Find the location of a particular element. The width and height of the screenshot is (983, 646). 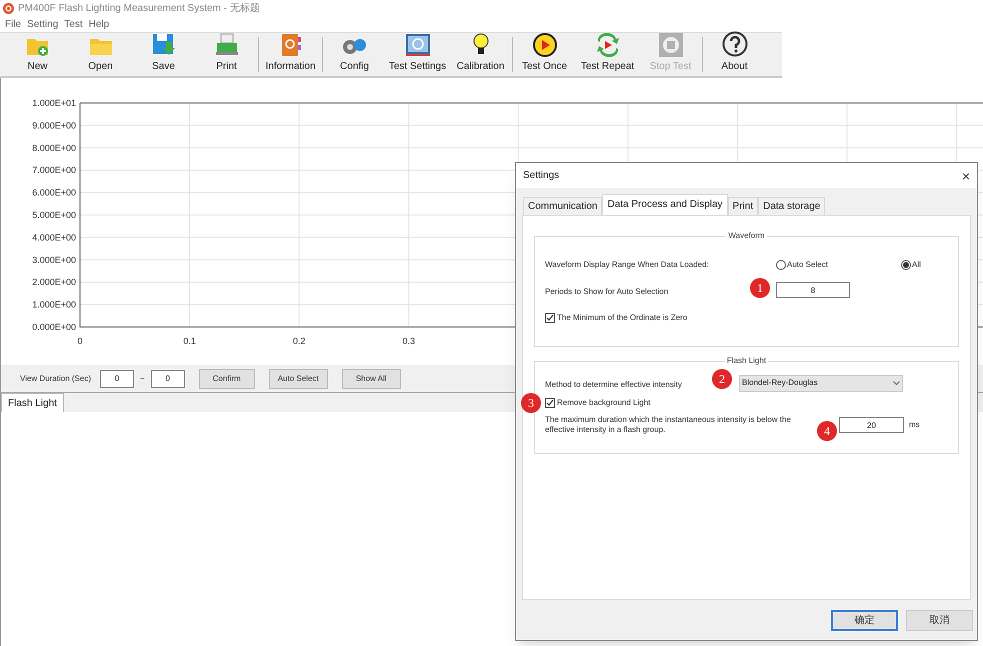

checkbox-label: The Minimum of the Ordinate is Zero is located at coordinates (622, 318).